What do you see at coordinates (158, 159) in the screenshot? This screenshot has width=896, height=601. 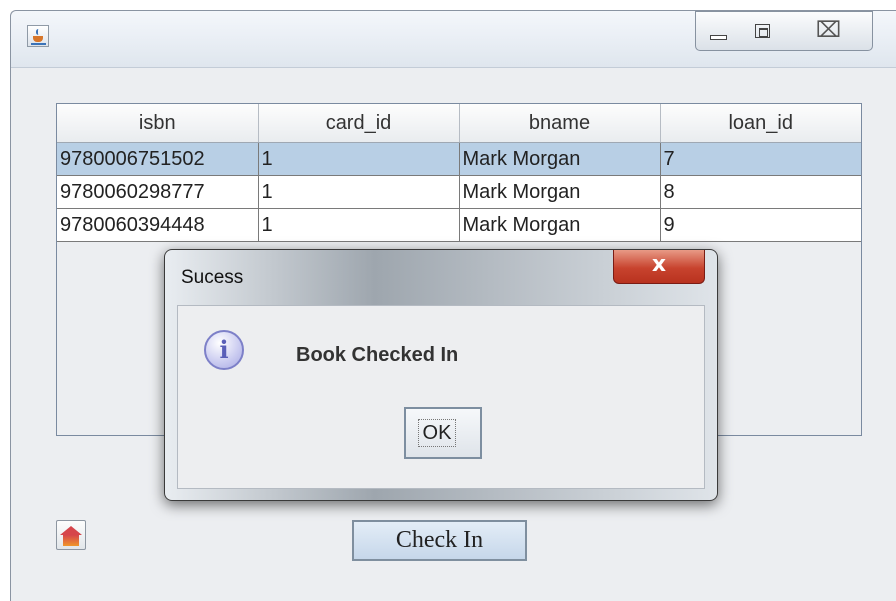 I see `cell-isbn: 9780006751502` at bounding box center [158, 159].